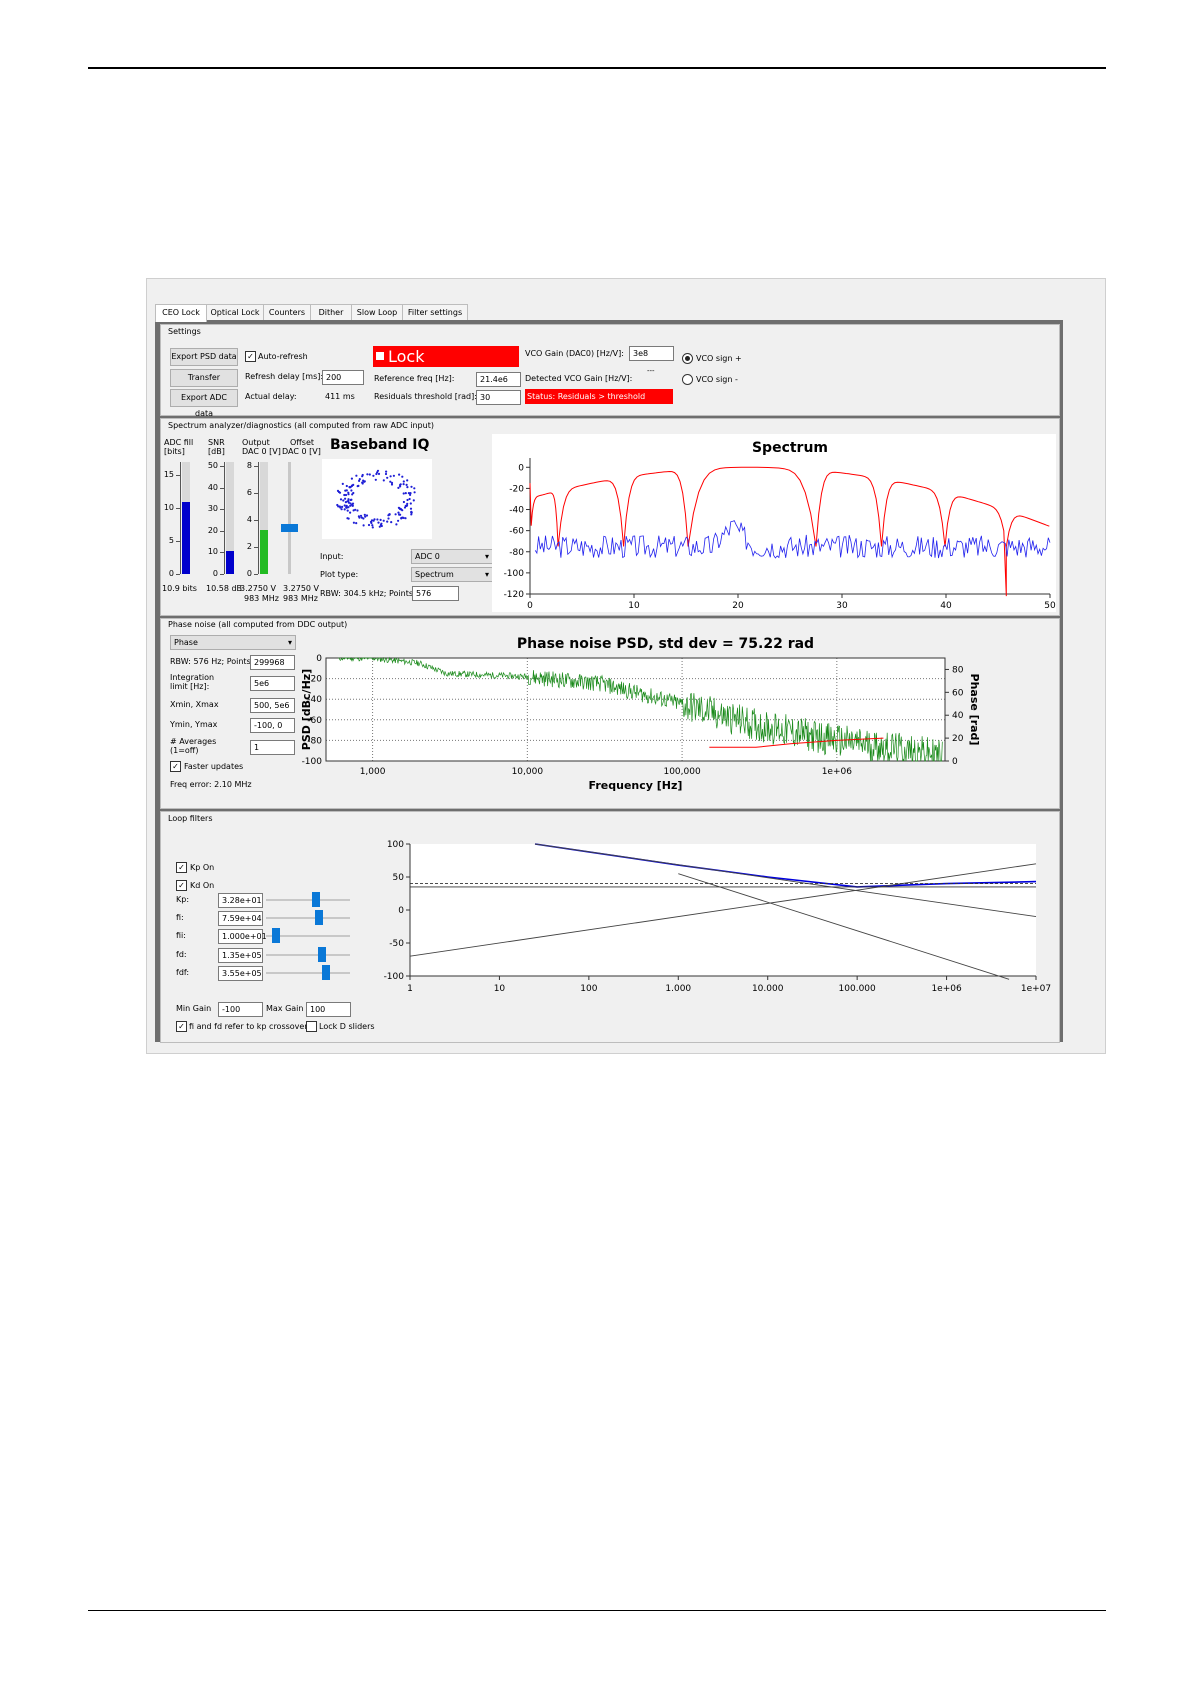 This screenshot has width=1192, height=1685. What do you see at coordinates (738, 606) in the screenshot?
I see `spectrum-x-tick-label: 20` at bounding box center [738, 606].